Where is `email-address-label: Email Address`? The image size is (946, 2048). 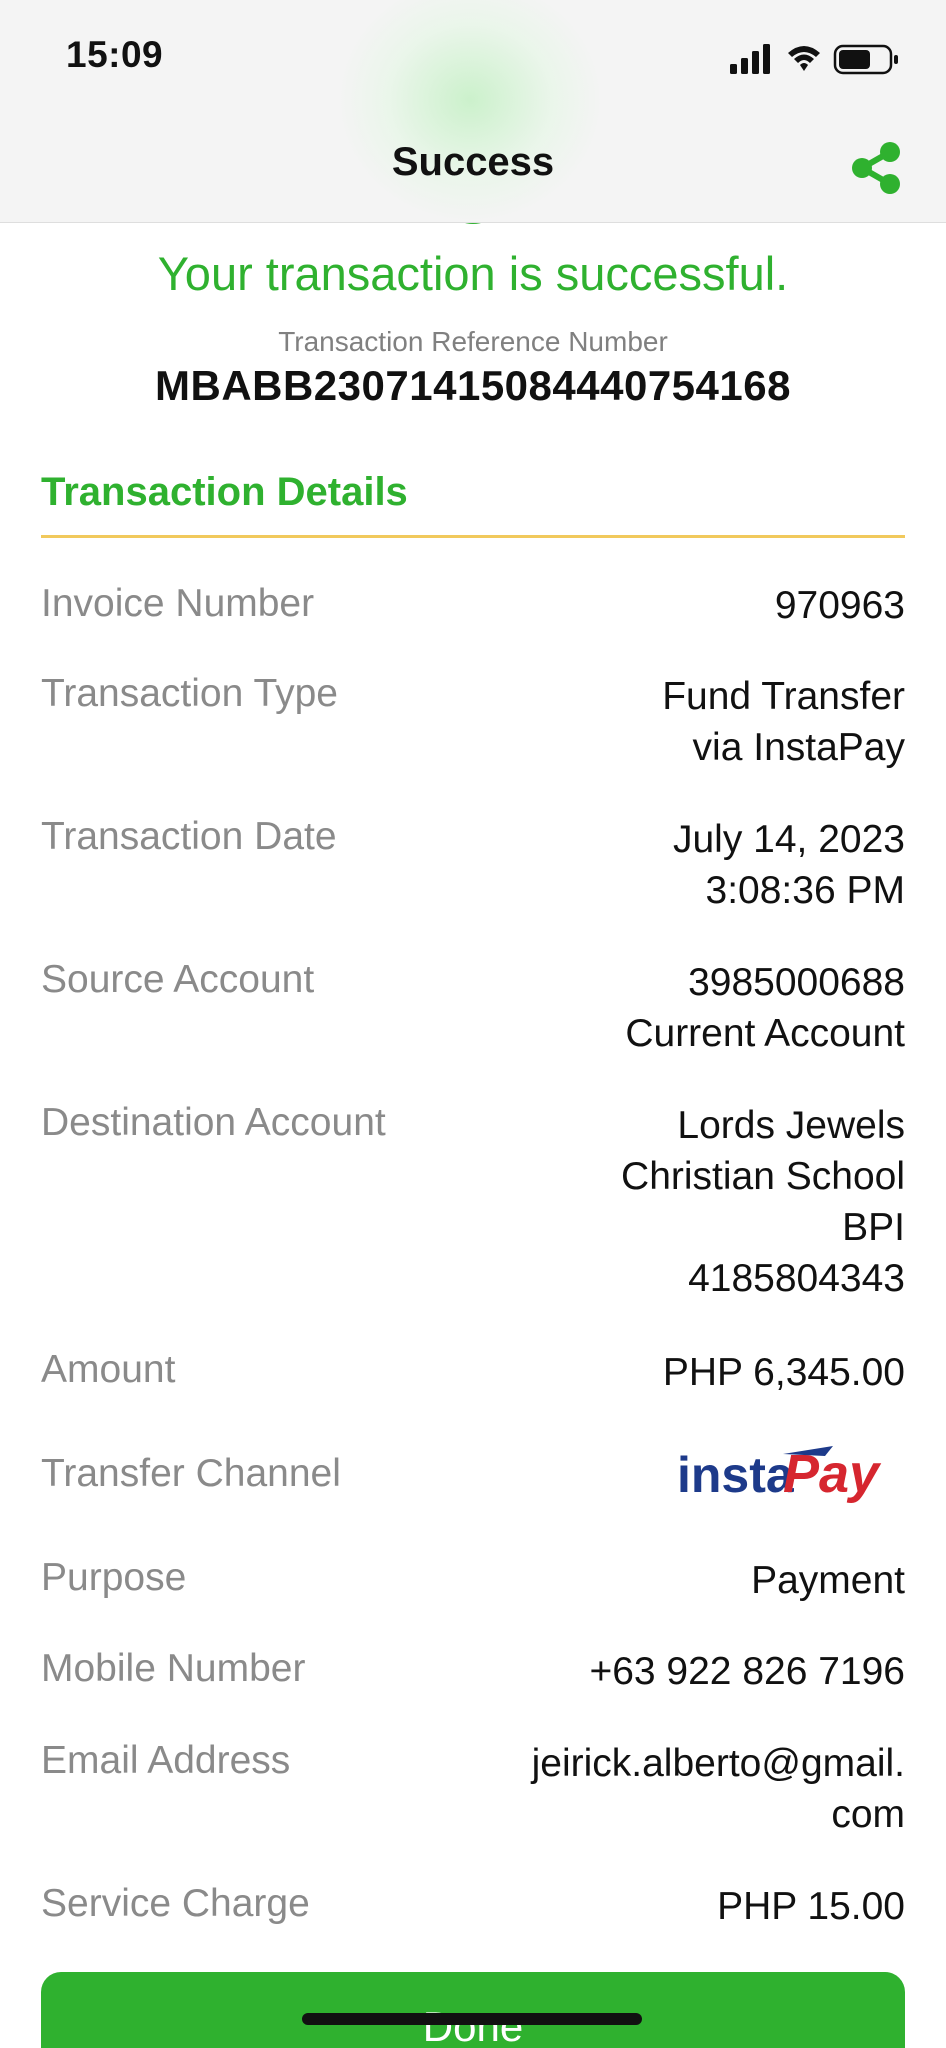 email-address-label: Email Address is located at coordinates (166, 1760).